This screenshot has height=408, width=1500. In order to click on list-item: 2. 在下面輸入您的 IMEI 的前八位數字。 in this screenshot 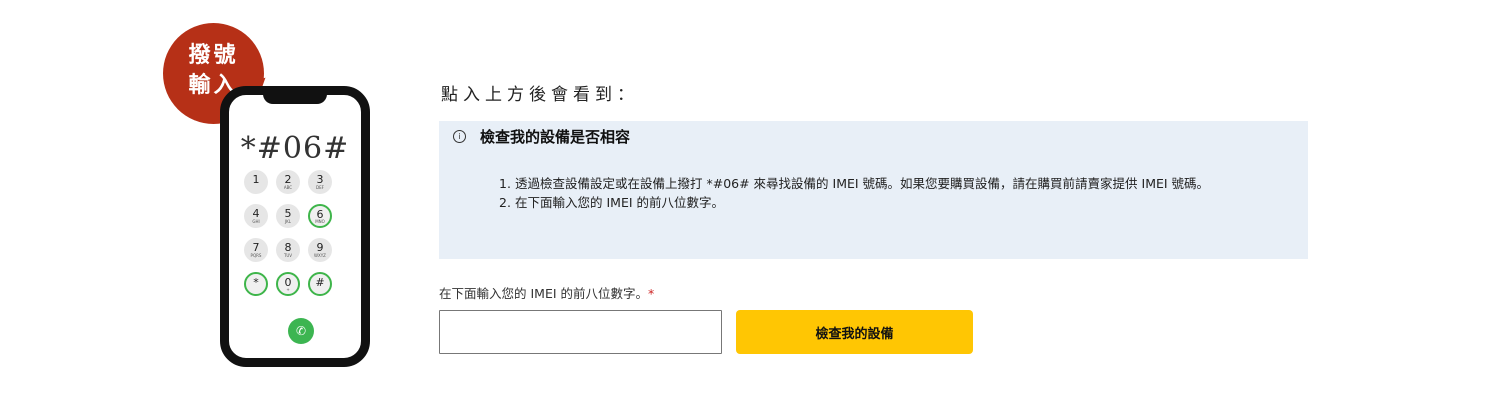, I will do `click(894, 203)`.